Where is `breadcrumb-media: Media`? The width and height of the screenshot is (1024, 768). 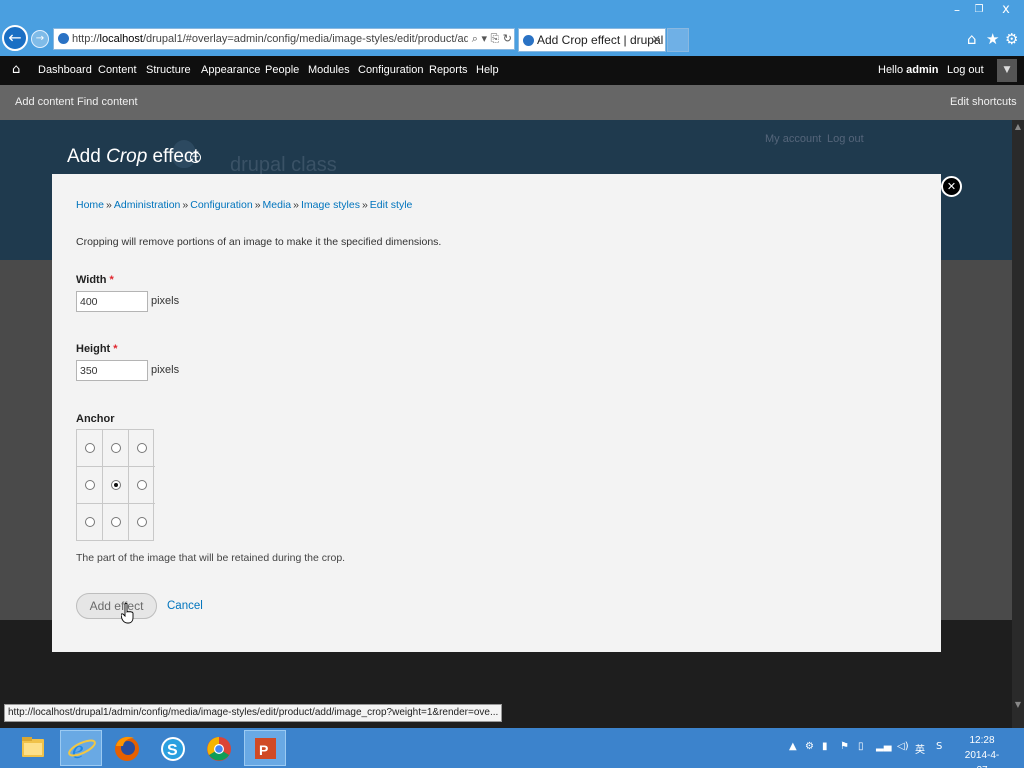
breadcrumb-media: Media is located at coordinates (277, 205).